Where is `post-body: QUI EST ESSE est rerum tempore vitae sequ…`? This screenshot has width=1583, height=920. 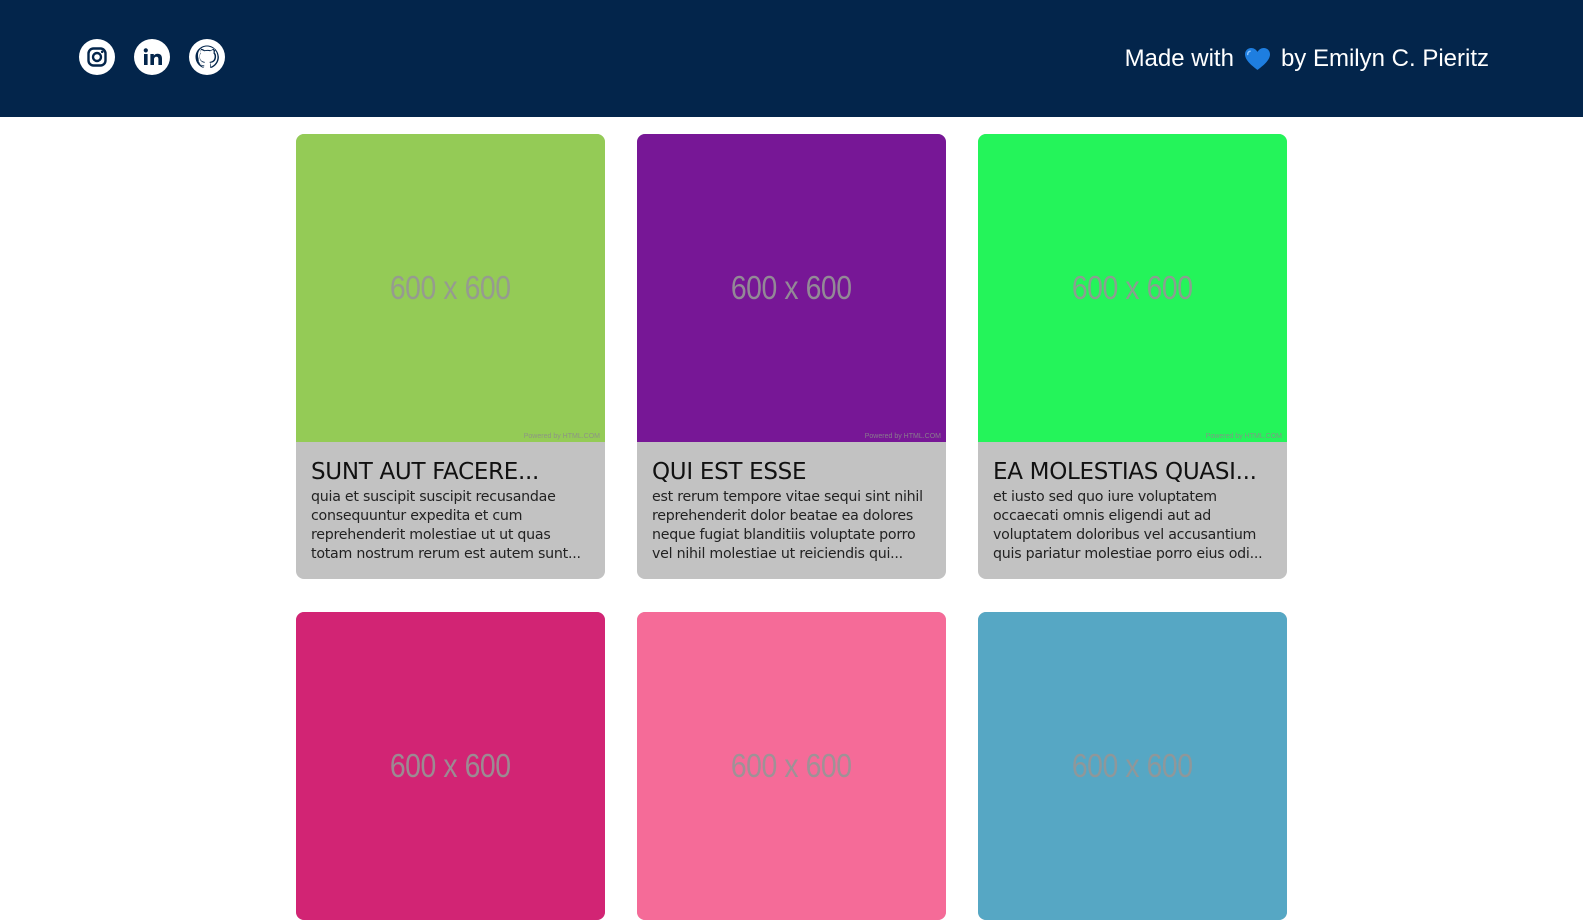 post-body: QUI EST ESSE est rerum tempore vitae sequ… is located at coordinates (791, 510).